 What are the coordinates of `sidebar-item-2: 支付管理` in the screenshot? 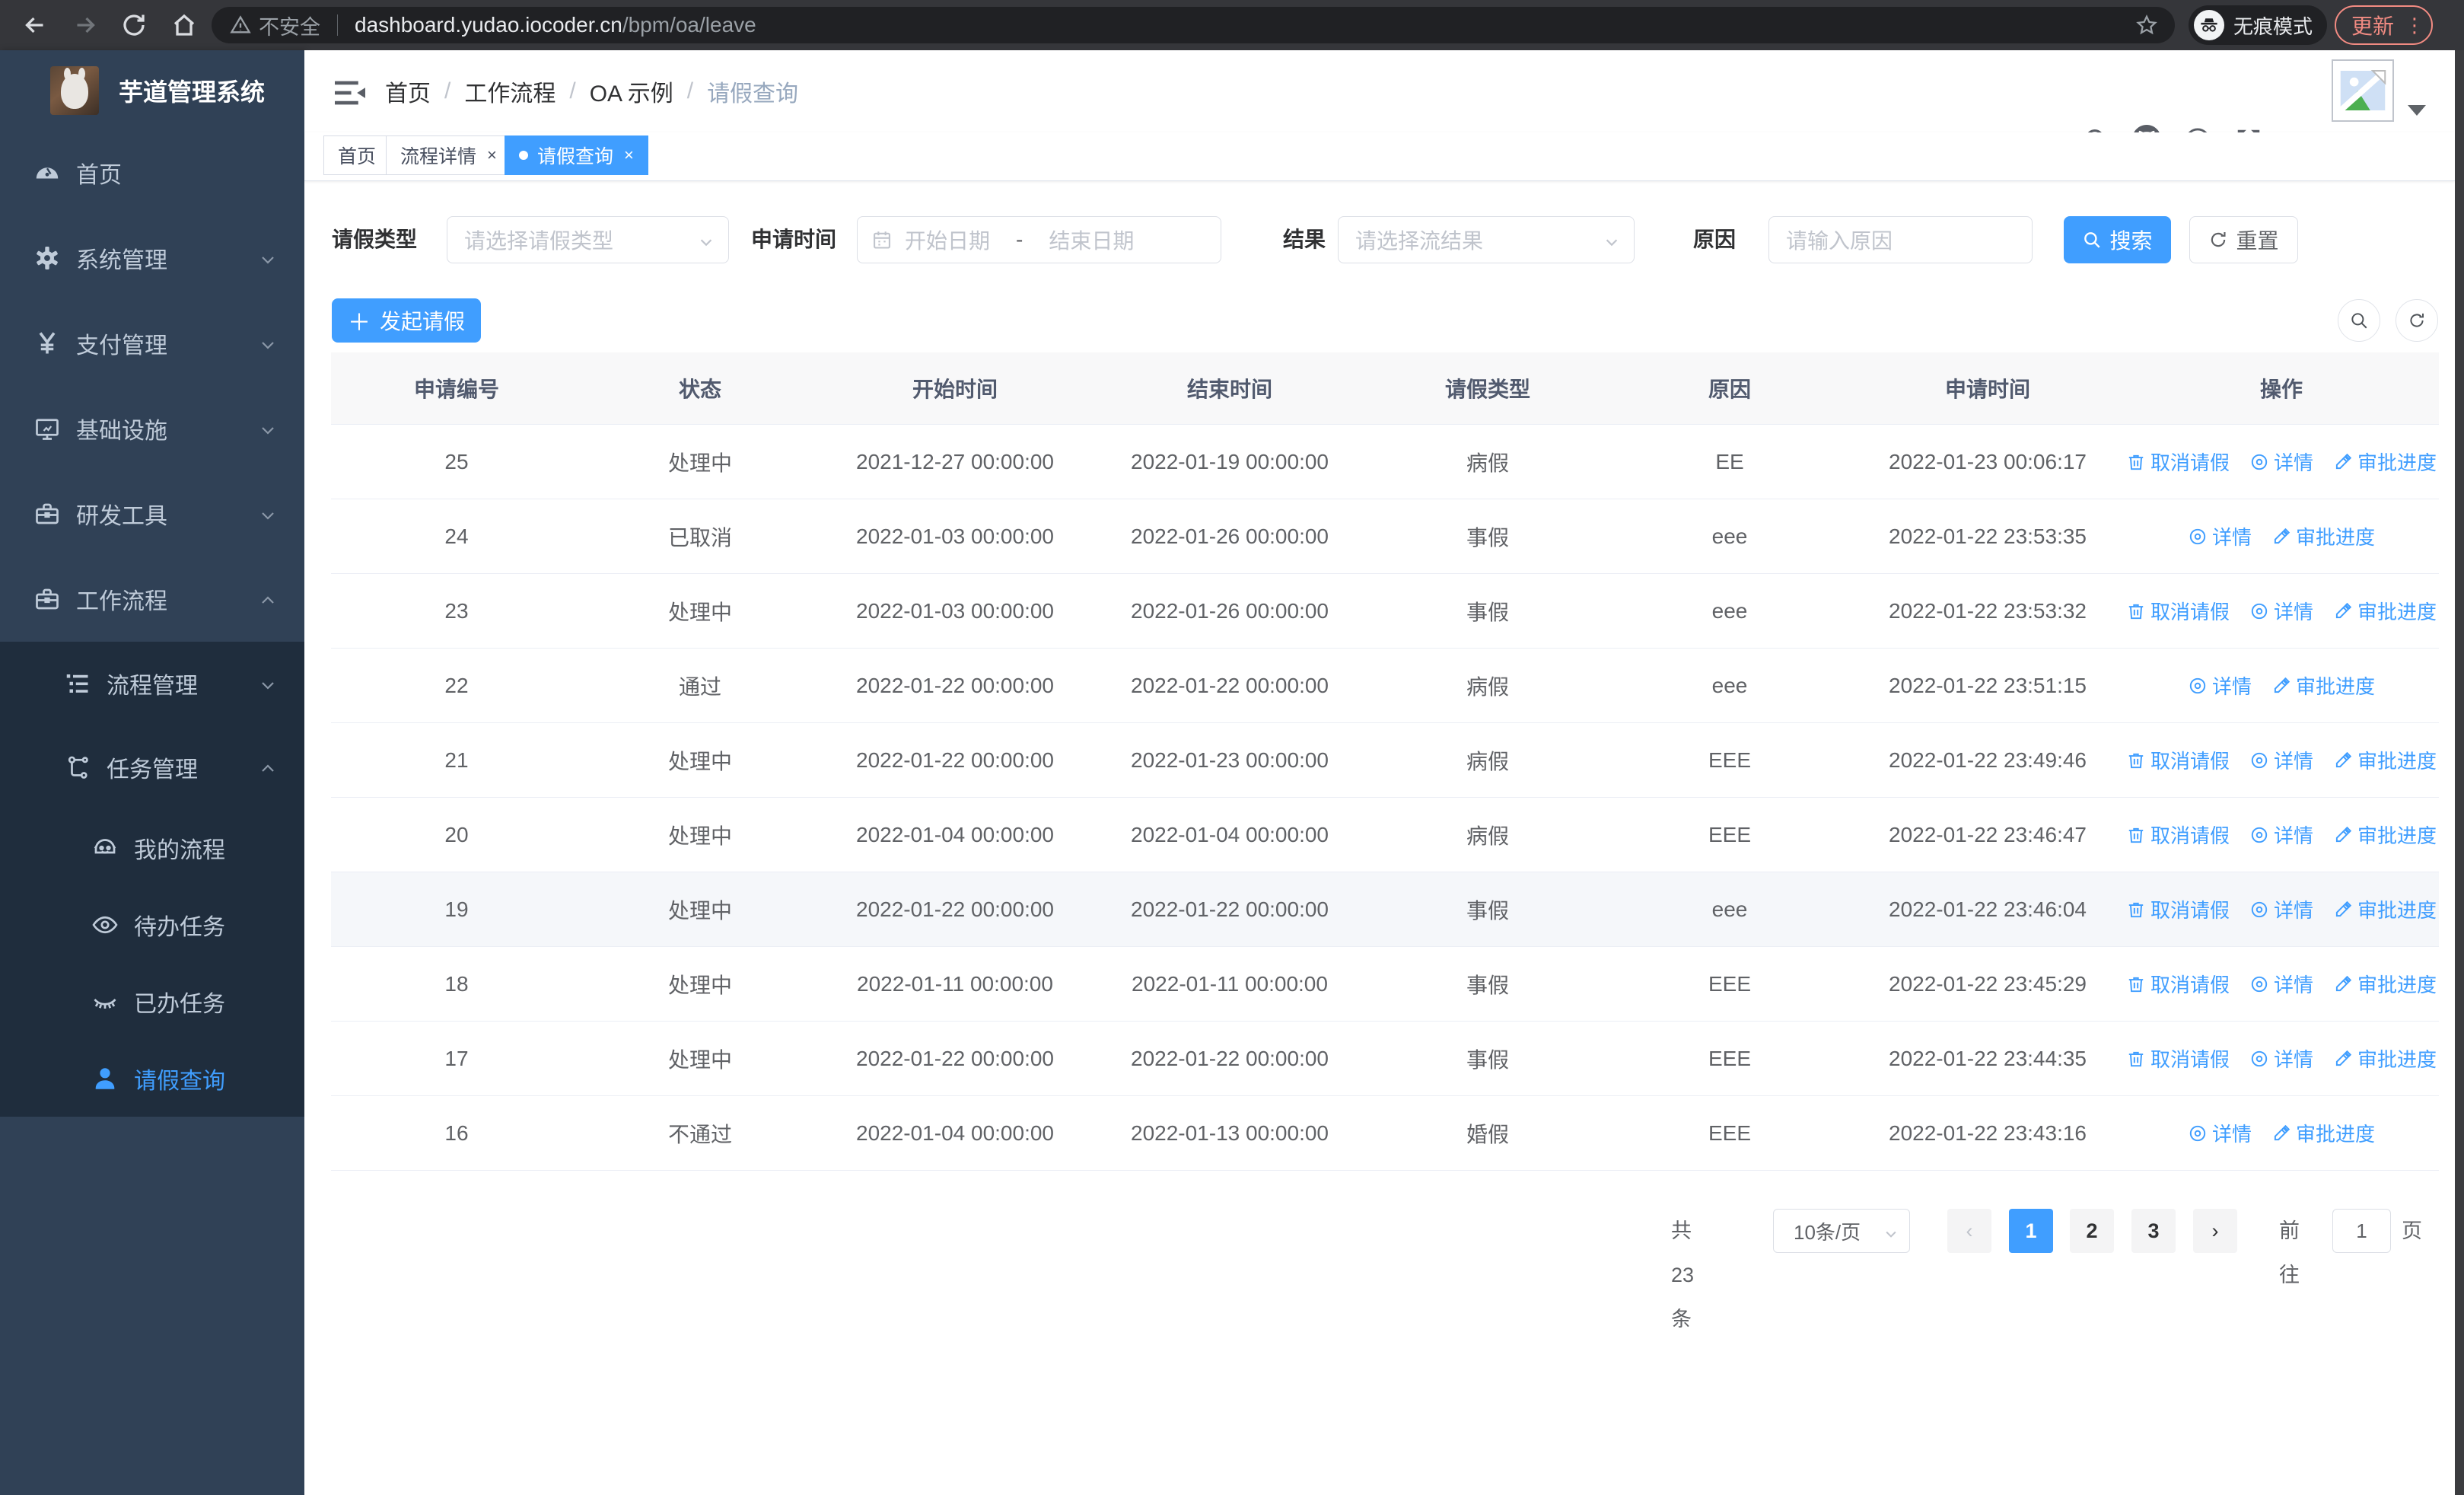 It's located at (152, 343).